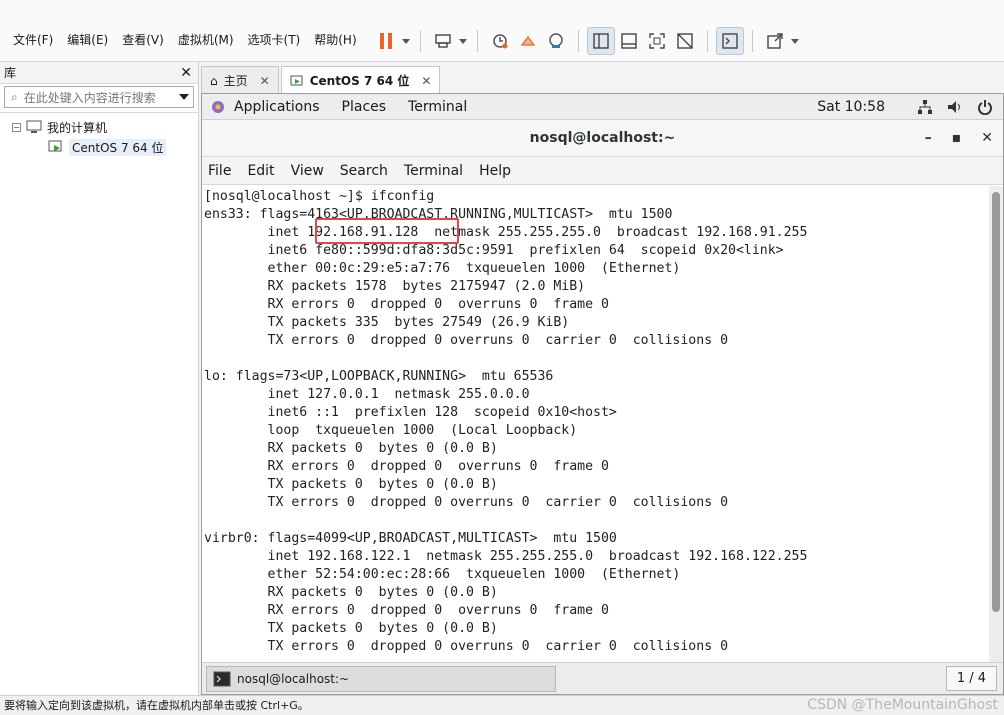 The width and height of the screenshot is (1004, 715). What do you see at coordinates (219, 171) in the screenshot?
I see `terminal-menu-file: File` at bounding box center [219, 171].